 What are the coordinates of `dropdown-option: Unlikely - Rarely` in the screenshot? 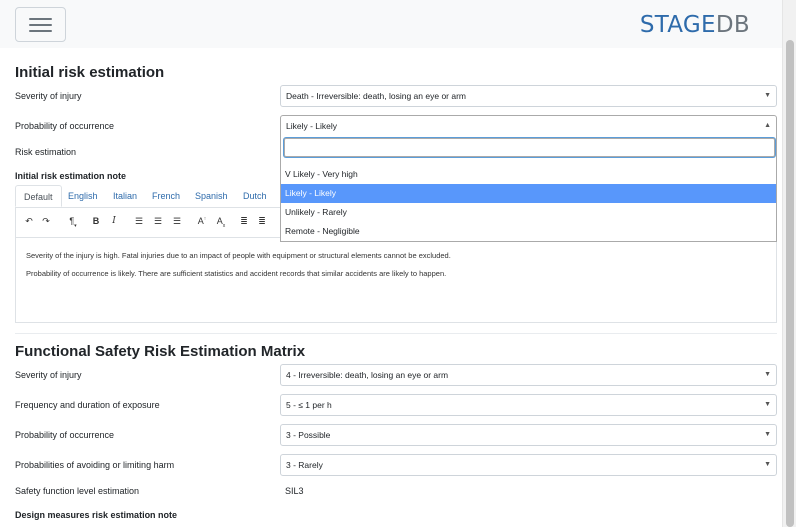 It's located at (528, 212).